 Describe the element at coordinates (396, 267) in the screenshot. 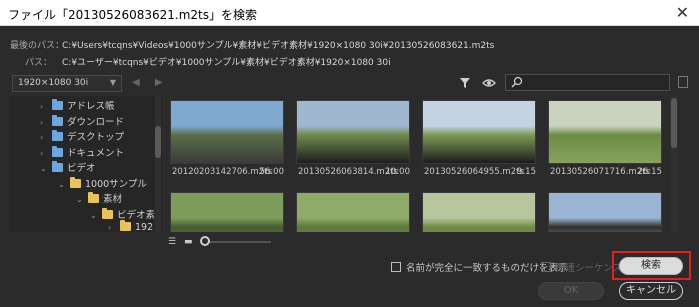

I see `exact-match-box` at that location.